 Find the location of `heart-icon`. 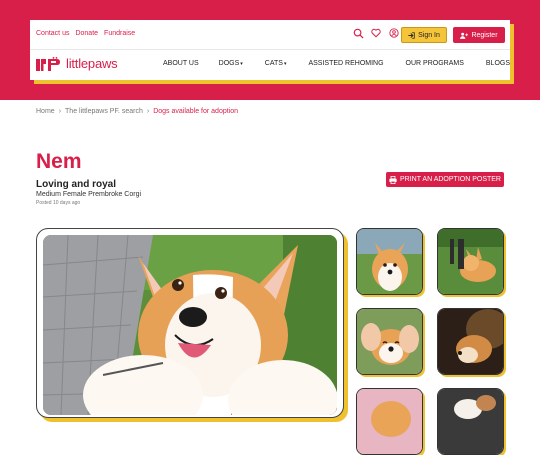

heart-icon is located at coordinates (376, 33).